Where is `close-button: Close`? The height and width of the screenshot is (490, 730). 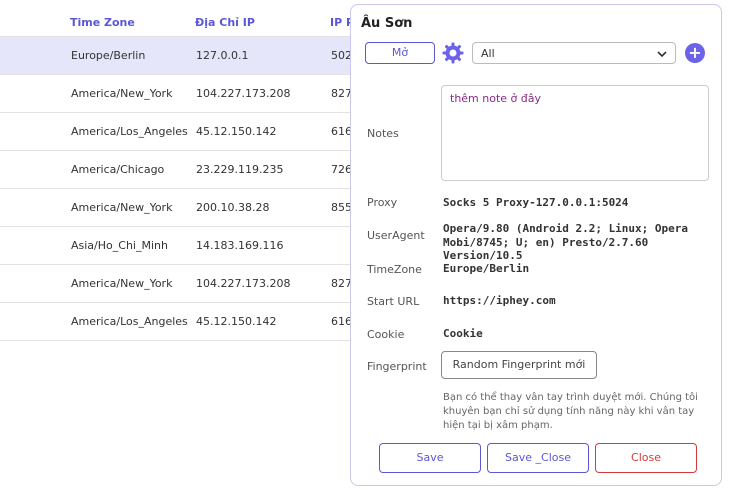 close-button: Close is located at coordinates (646, 458).